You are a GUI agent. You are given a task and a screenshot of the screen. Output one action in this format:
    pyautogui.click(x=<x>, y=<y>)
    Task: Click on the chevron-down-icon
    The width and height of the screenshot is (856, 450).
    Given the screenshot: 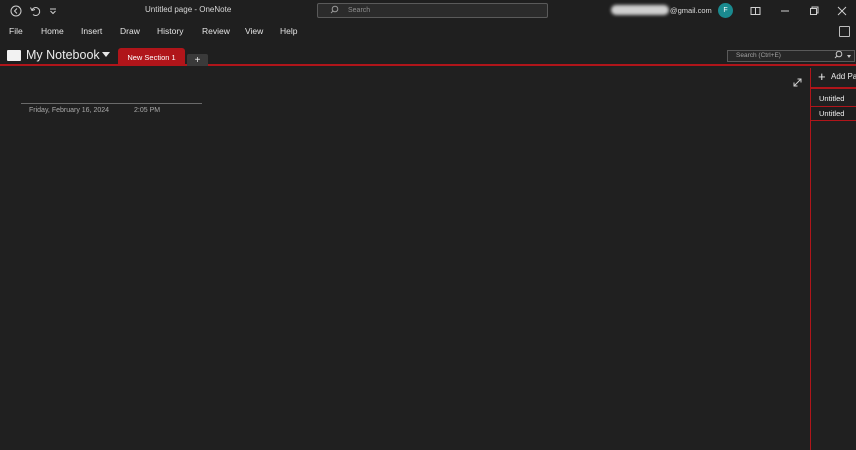 What is the action you would take?
    pyautogui.click(x=106, y=54)
    